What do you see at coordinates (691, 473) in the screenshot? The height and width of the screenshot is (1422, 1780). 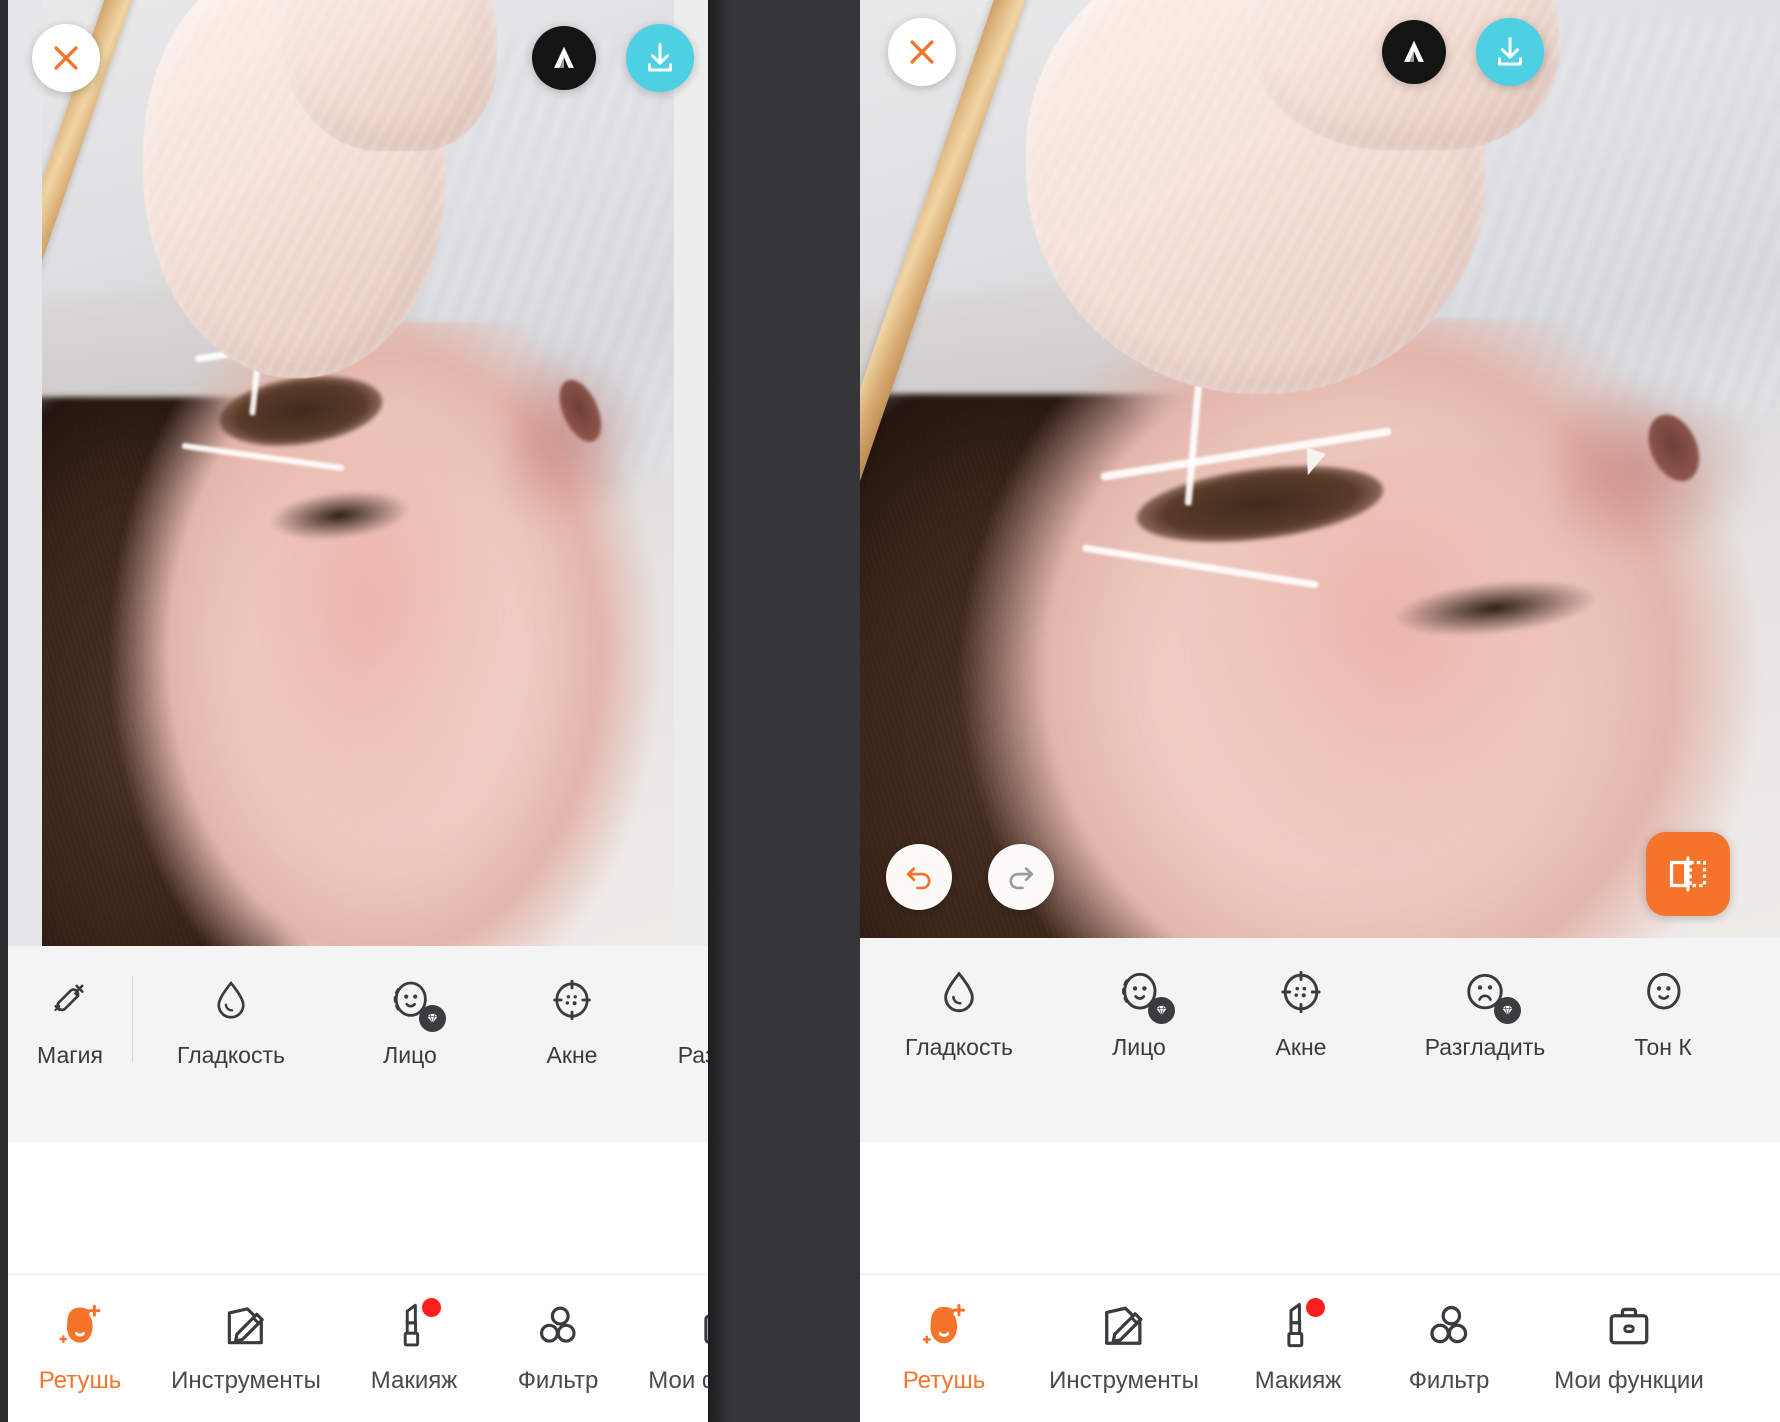 I see `canvas-right-margin` at bounding box center [691, 473].